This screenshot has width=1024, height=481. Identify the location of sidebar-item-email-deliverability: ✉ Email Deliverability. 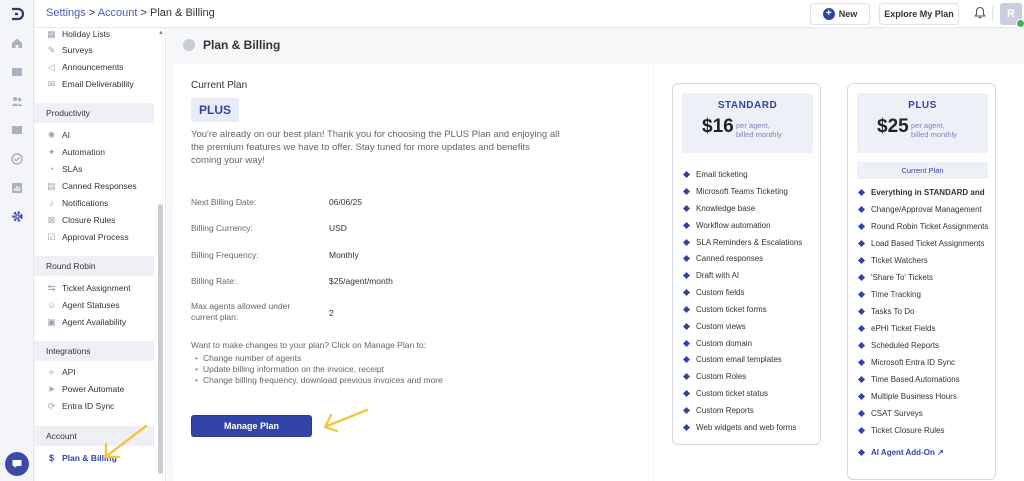
(90, 84).